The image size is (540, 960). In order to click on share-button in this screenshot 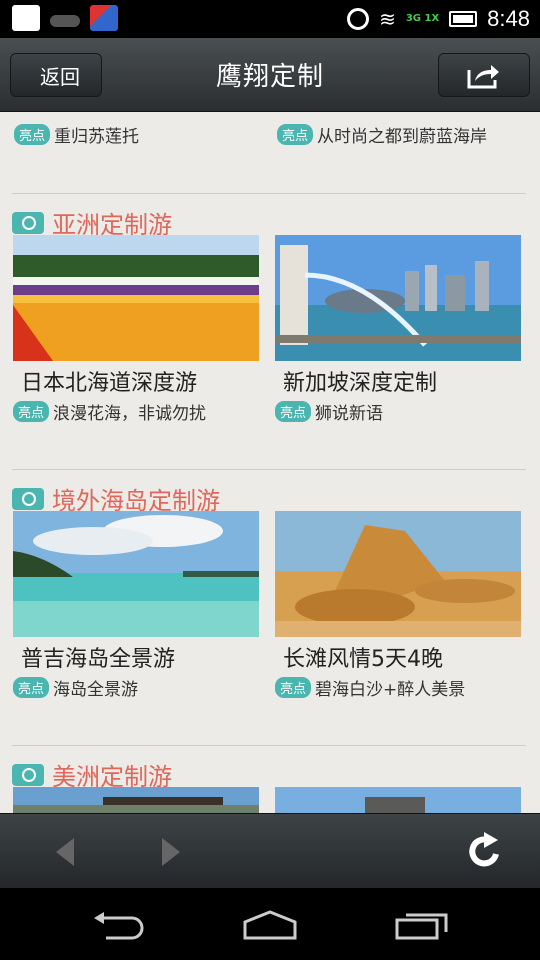, I will do `click(484, 75)`.